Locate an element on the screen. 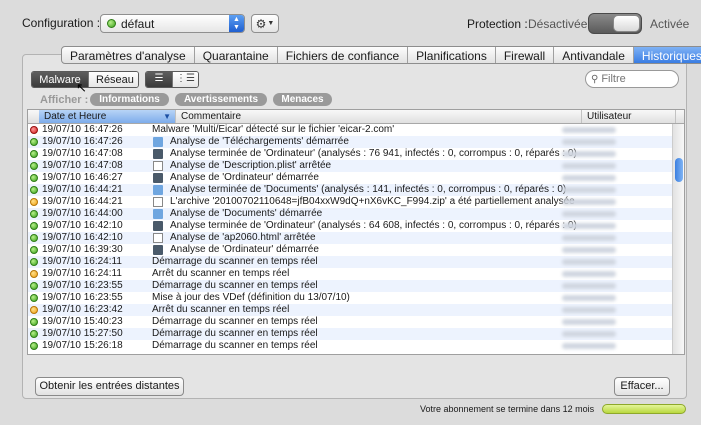  protection-off-label: Désactivée is located at coordinates (558, 24).